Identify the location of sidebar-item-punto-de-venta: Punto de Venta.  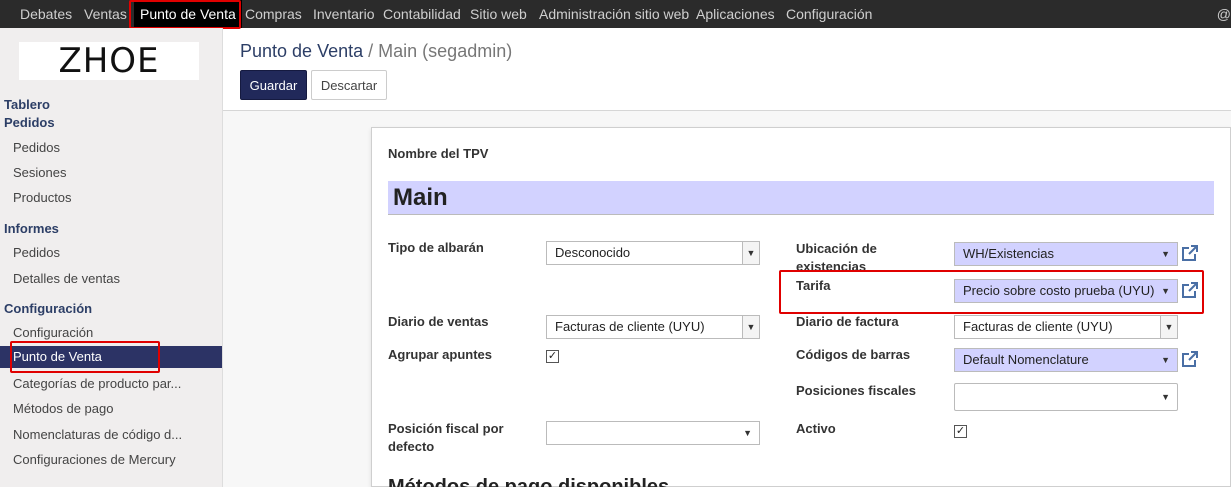
(111, 357).